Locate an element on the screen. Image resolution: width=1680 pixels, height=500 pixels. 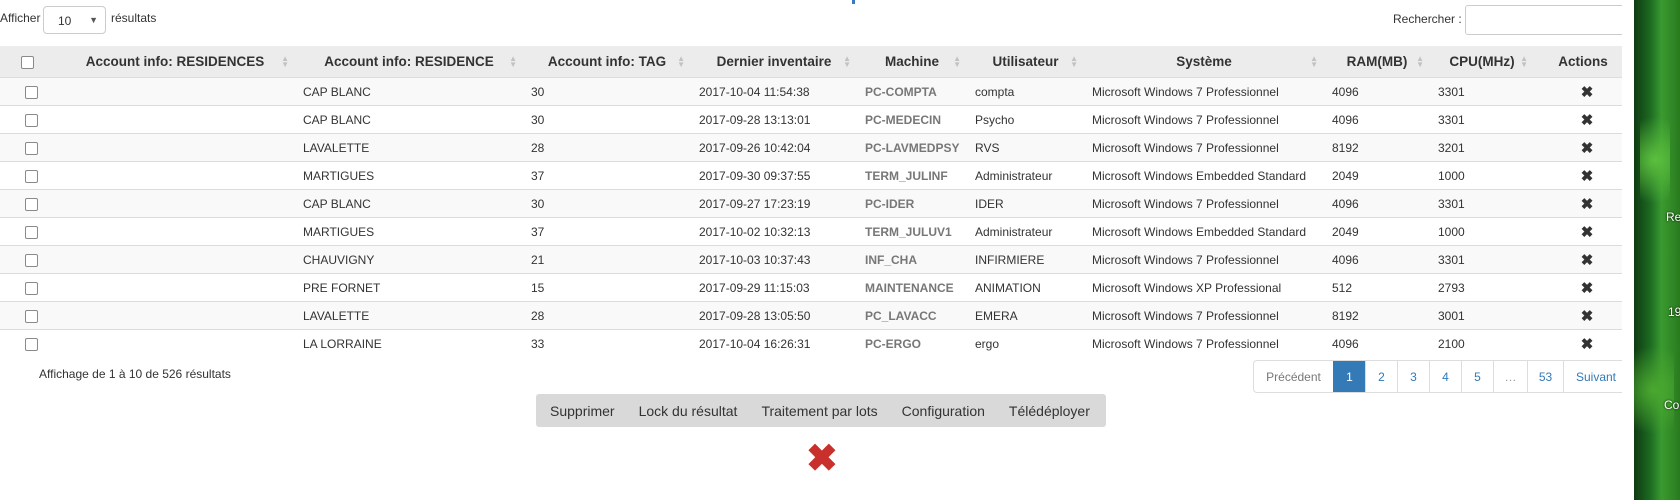
action-traitement: Traitement par lots is located at coordinates (819, 411).